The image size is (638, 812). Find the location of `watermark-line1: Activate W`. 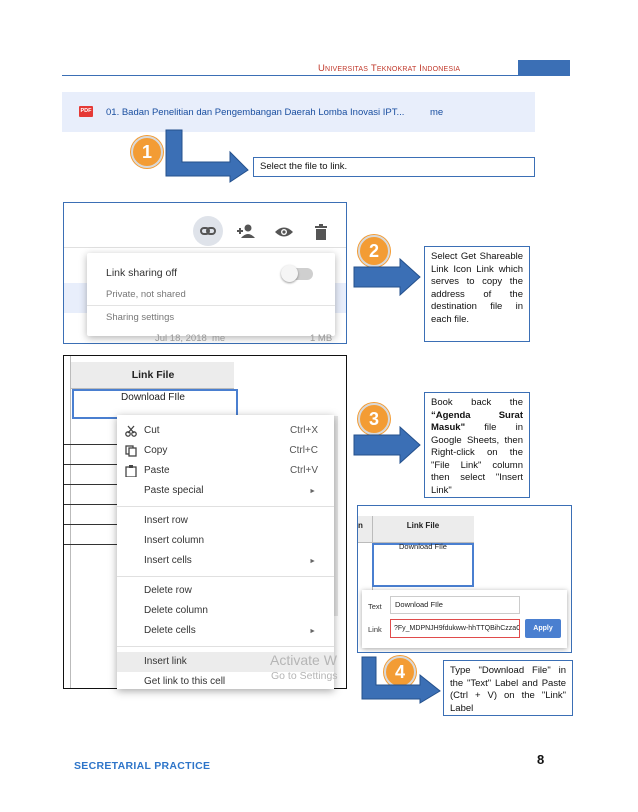

watermark-line1: Activate W is located at coordinates (303, 660).